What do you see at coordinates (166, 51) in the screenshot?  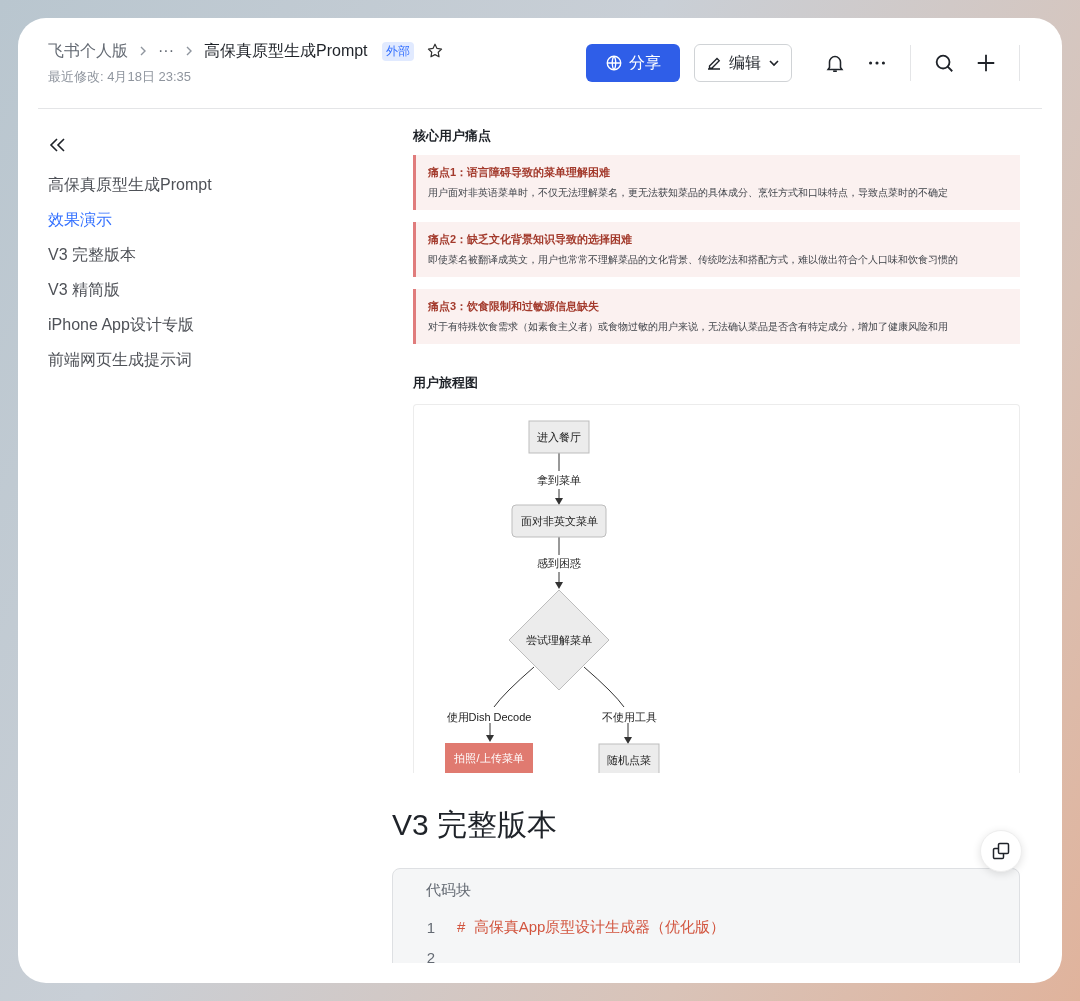 I see `breadcrumb-link: ···` at bounding box center [166, 51].